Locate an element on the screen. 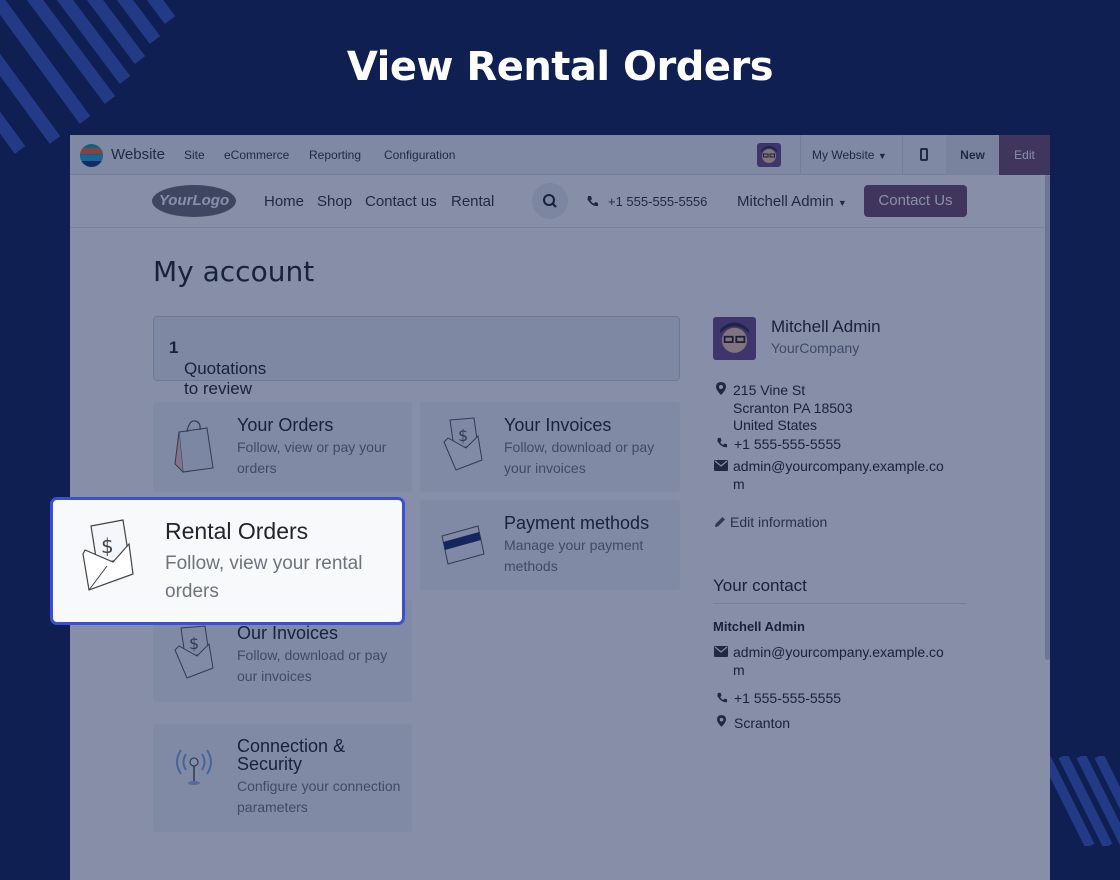 This screenshot has height=880, width=1120. quotations-to-review: 1 Quotations to review is located at coordinates (416, 357).